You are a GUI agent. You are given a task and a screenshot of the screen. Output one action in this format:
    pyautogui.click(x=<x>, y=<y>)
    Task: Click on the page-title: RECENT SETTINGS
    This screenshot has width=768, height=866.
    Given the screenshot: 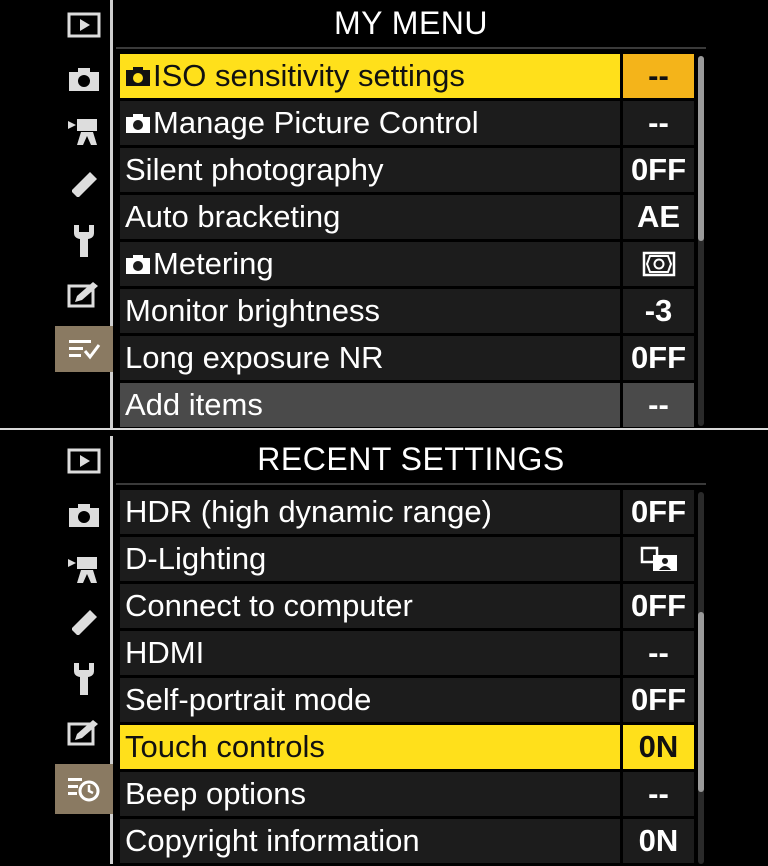 What is the action you would take?
    pyautogui.click(x=411, y=458)
    